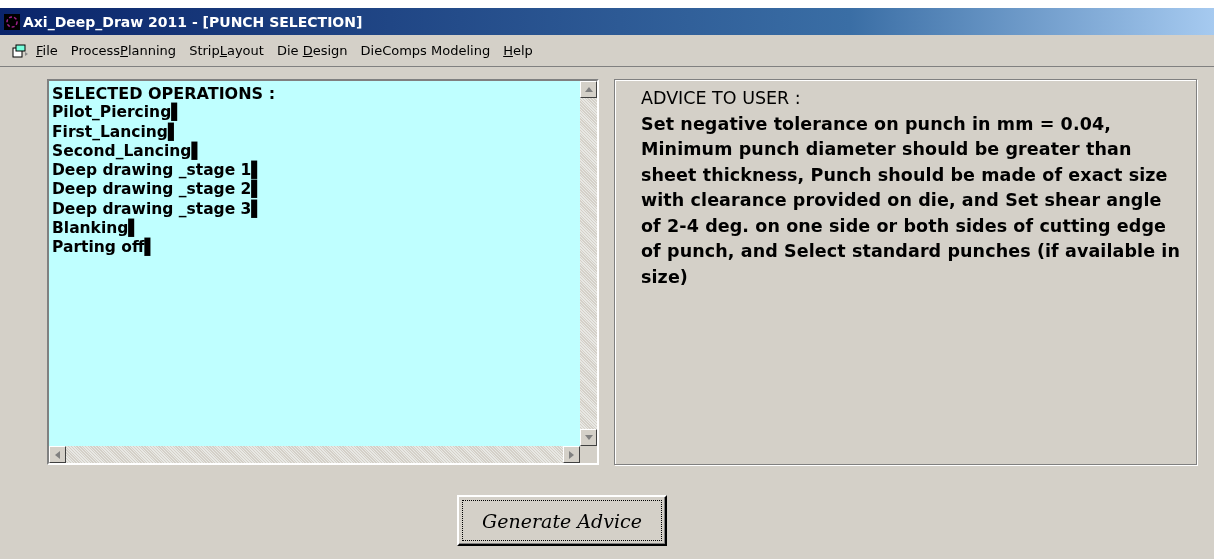  Describe the element at coordinates (425, 50) in the screenshot. I see `menu-item: DieComps Modeling` at that location.